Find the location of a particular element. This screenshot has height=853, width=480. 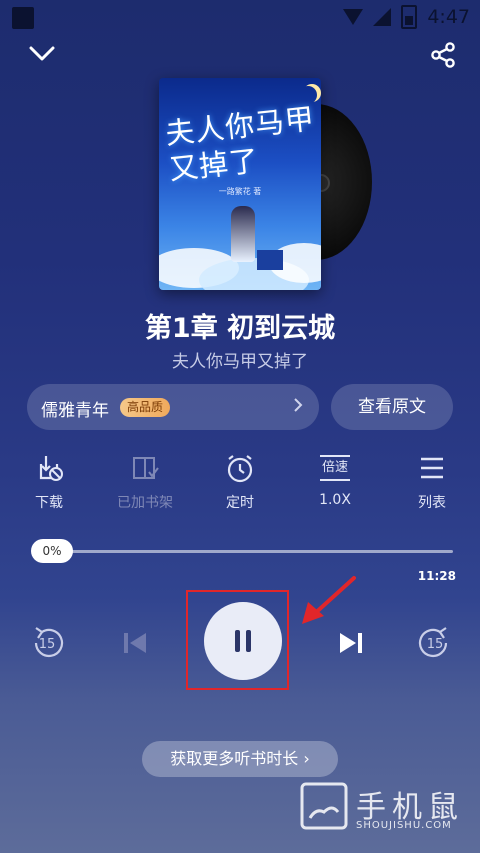

next-button is located at coordinates (351, 643).